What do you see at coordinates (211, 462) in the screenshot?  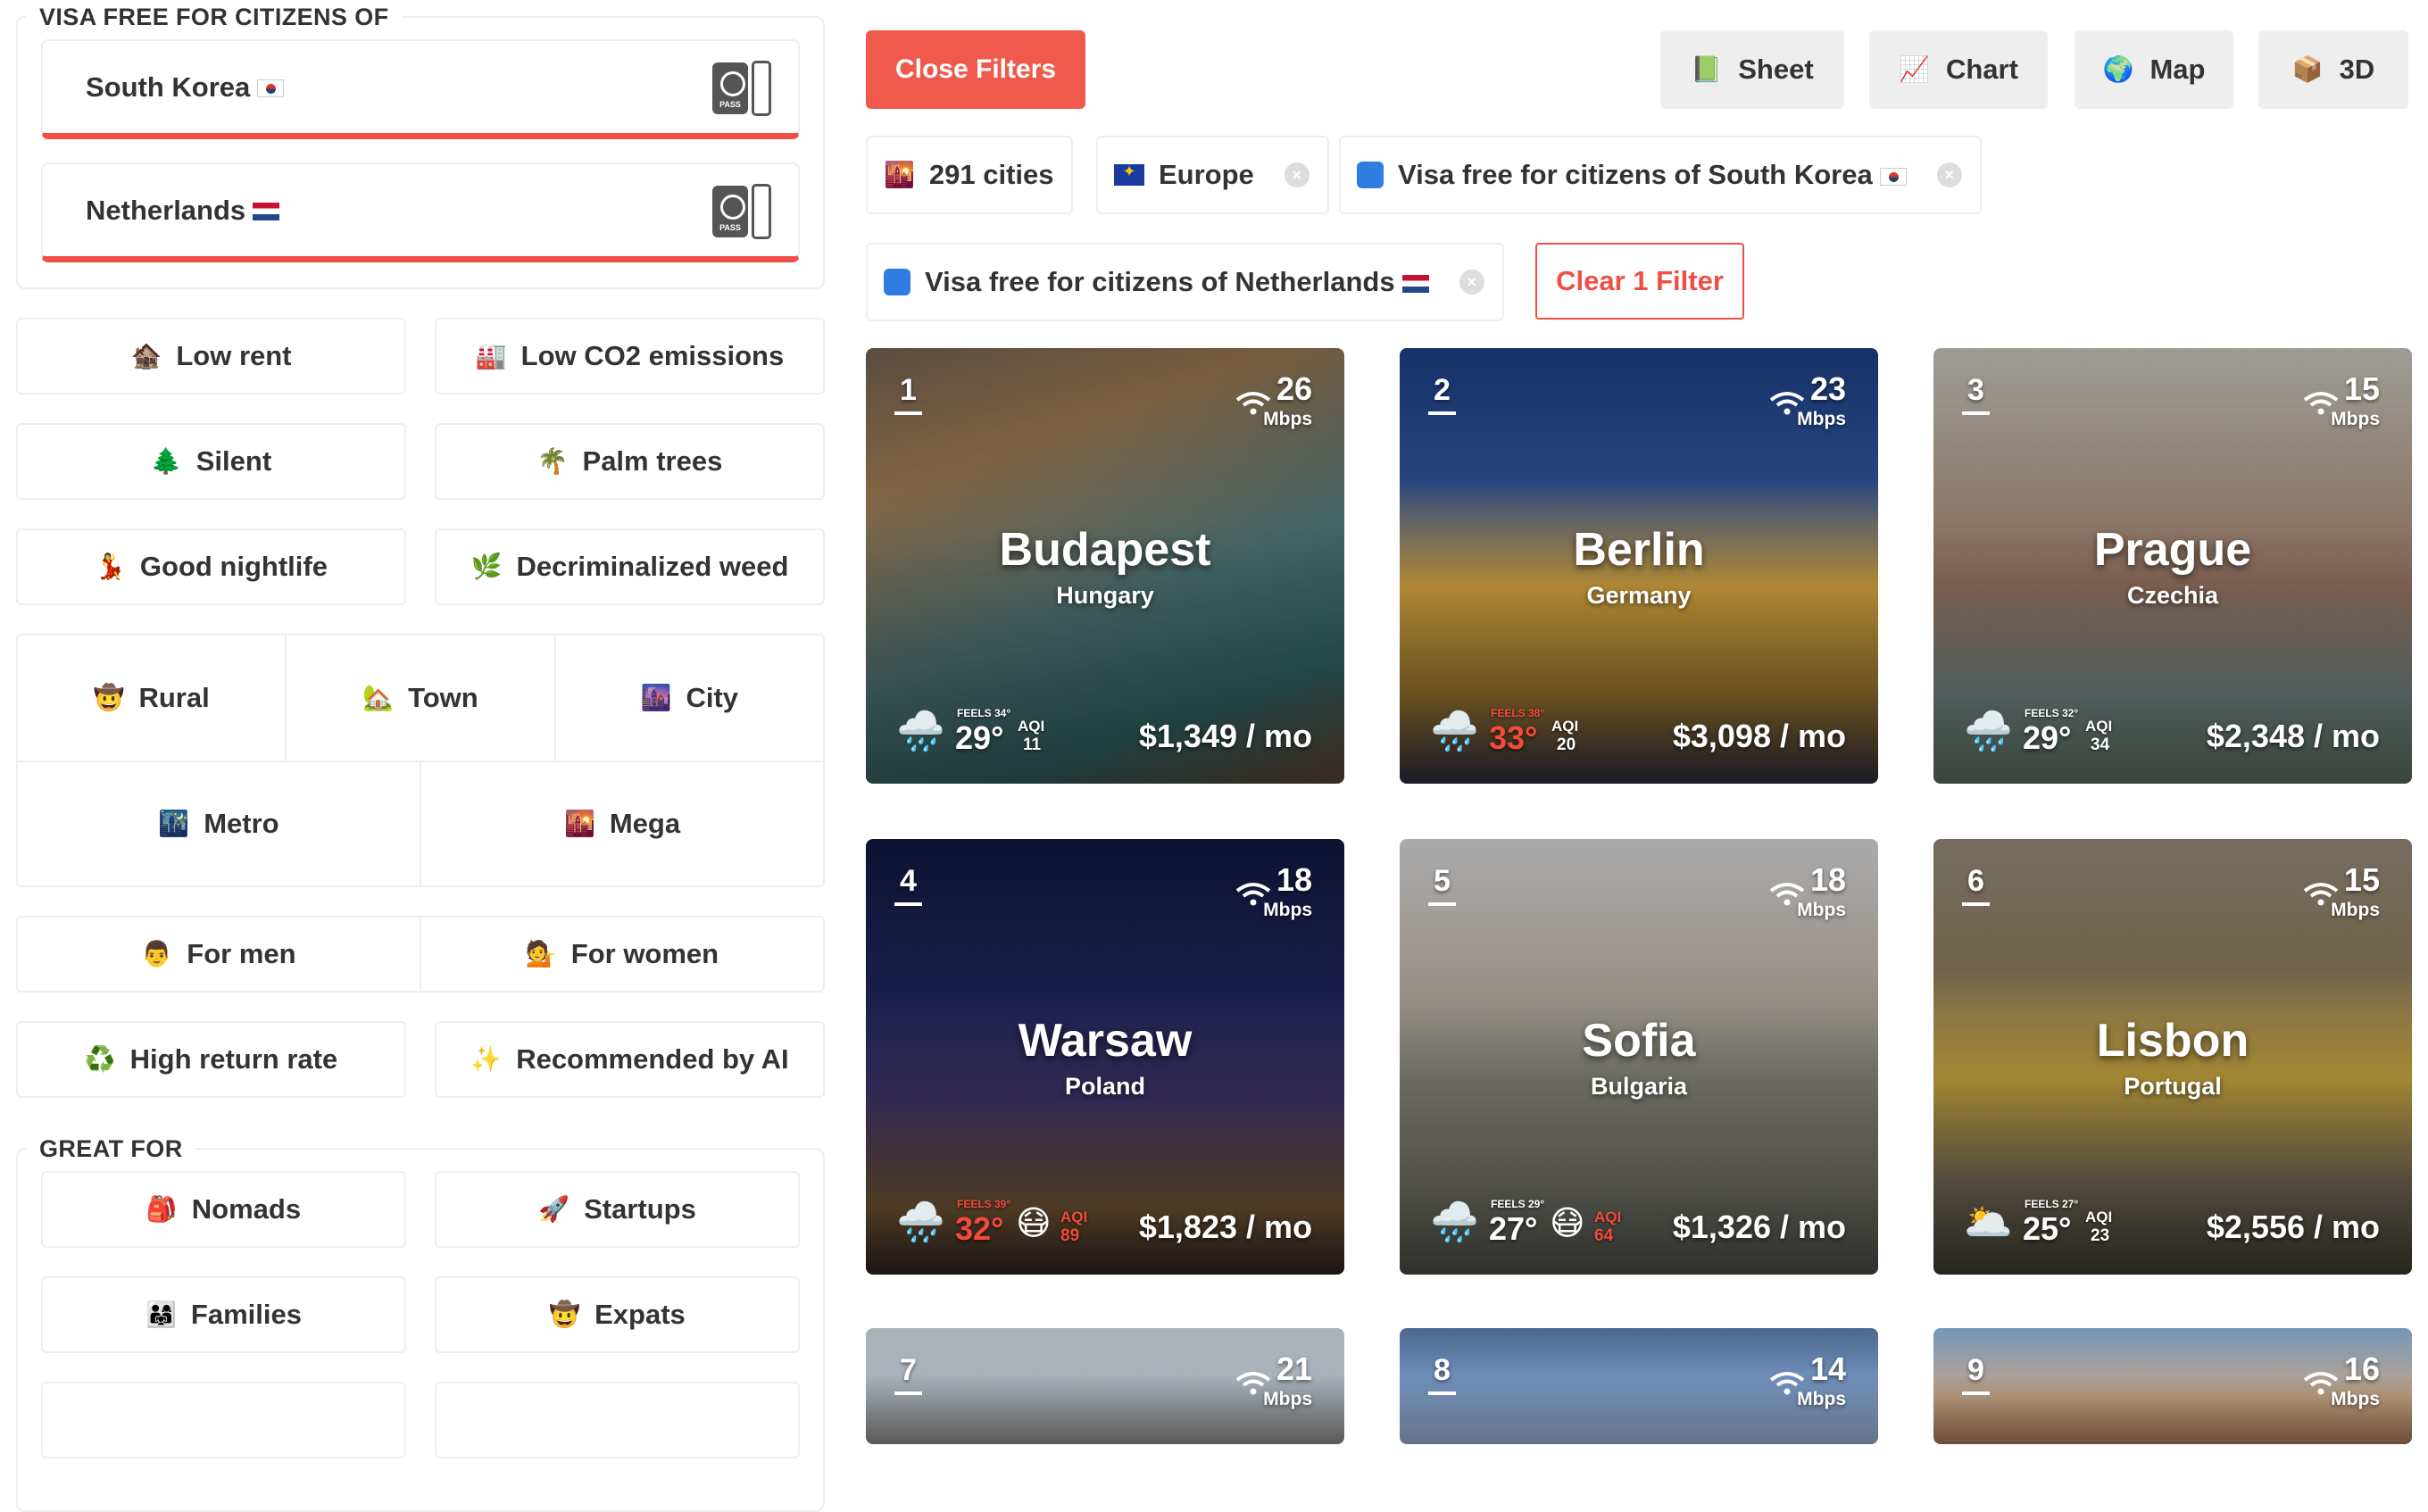 I see `silent-filter: 🌲 Silent` at bounding box center [211, 462].